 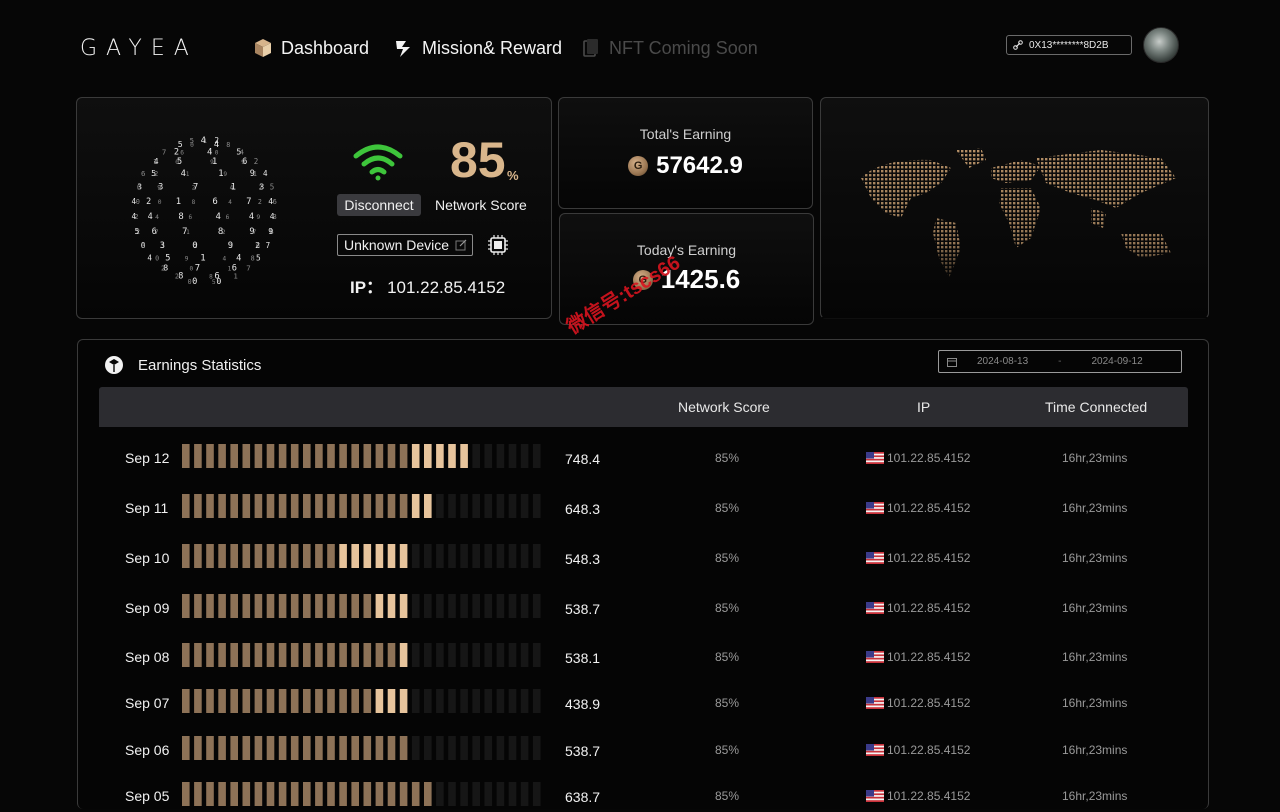 What do you see at coordinates (478, 48) in the screenshot?
I see `nav-item-mission-reward: Mission& Reward` at bounding box center [478, 48].